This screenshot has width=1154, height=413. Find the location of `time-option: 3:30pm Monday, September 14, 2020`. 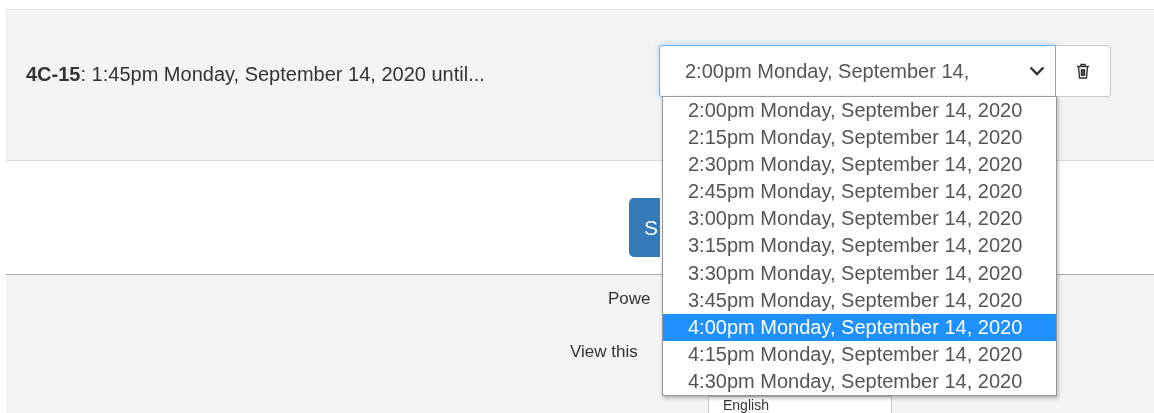

time-option: 3:30pm Monday, September 14, 2020 is located at coordinates (859, 273).